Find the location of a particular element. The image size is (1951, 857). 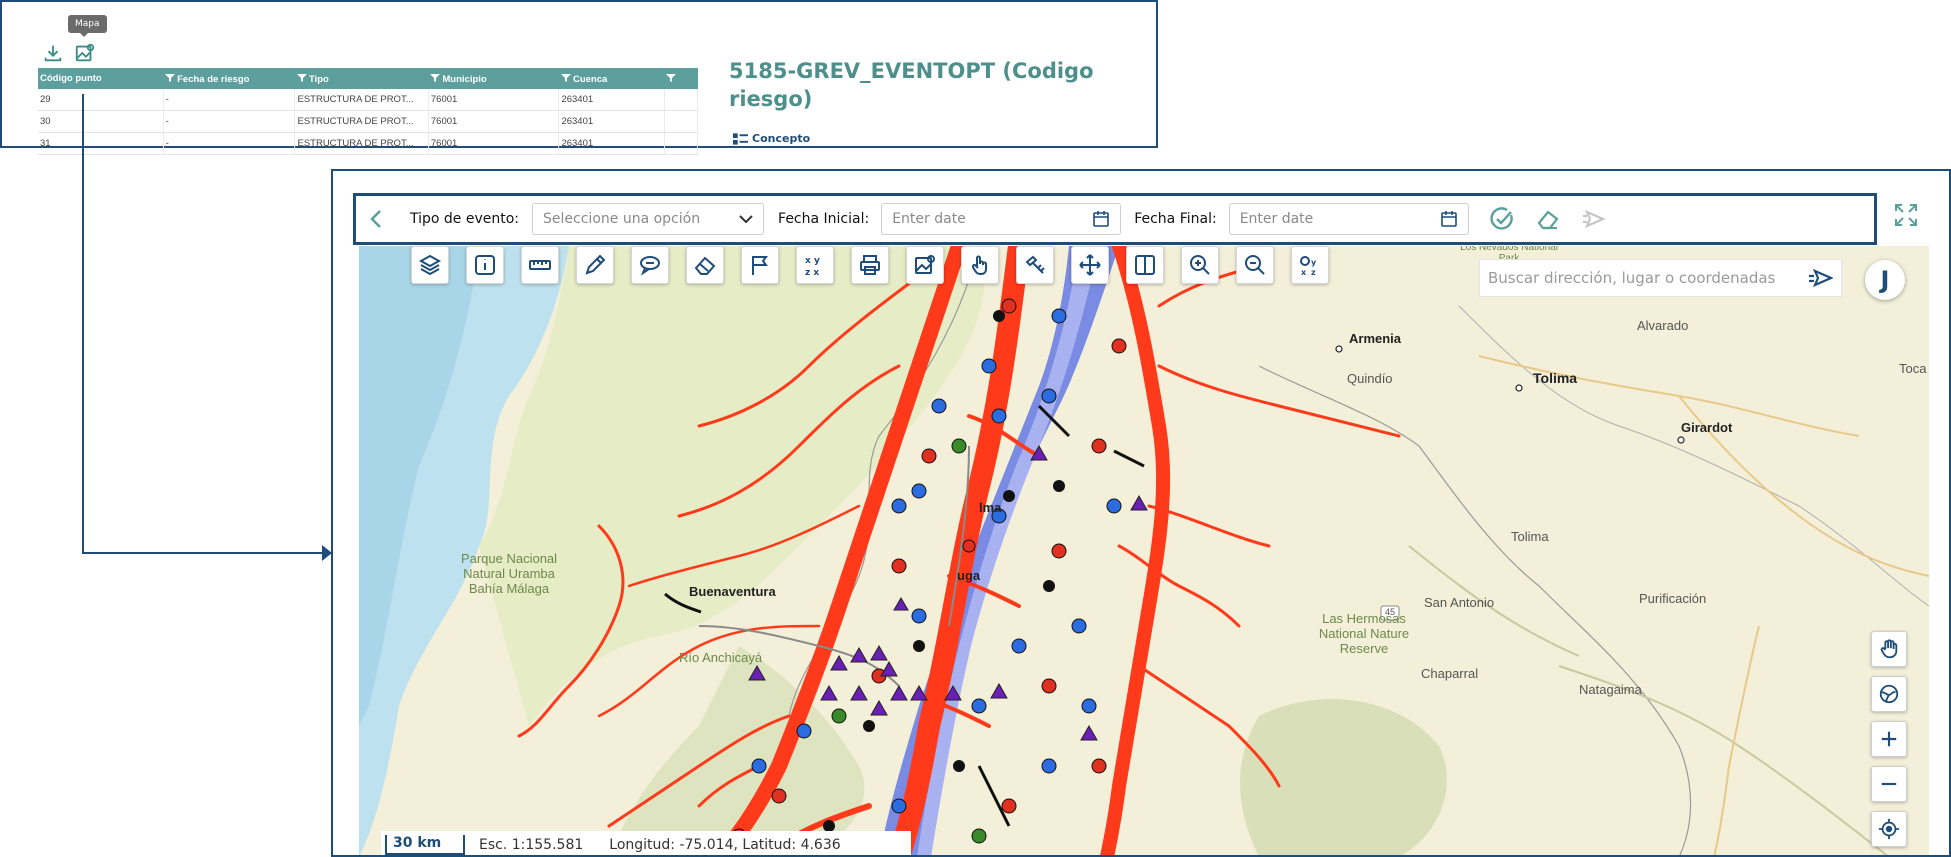

tools-button is located at coordinates (1035, 265).